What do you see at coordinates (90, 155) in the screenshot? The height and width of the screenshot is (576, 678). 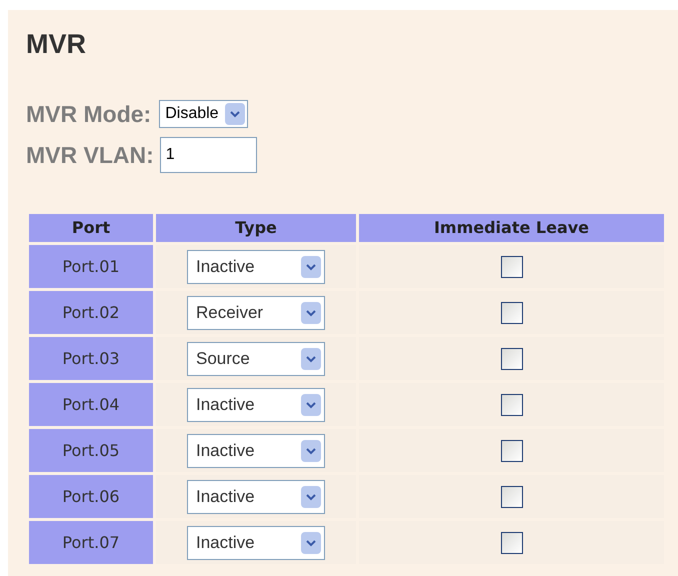 I see `vlan-label: MVR VLAN:` at bounding box center [90, 155].